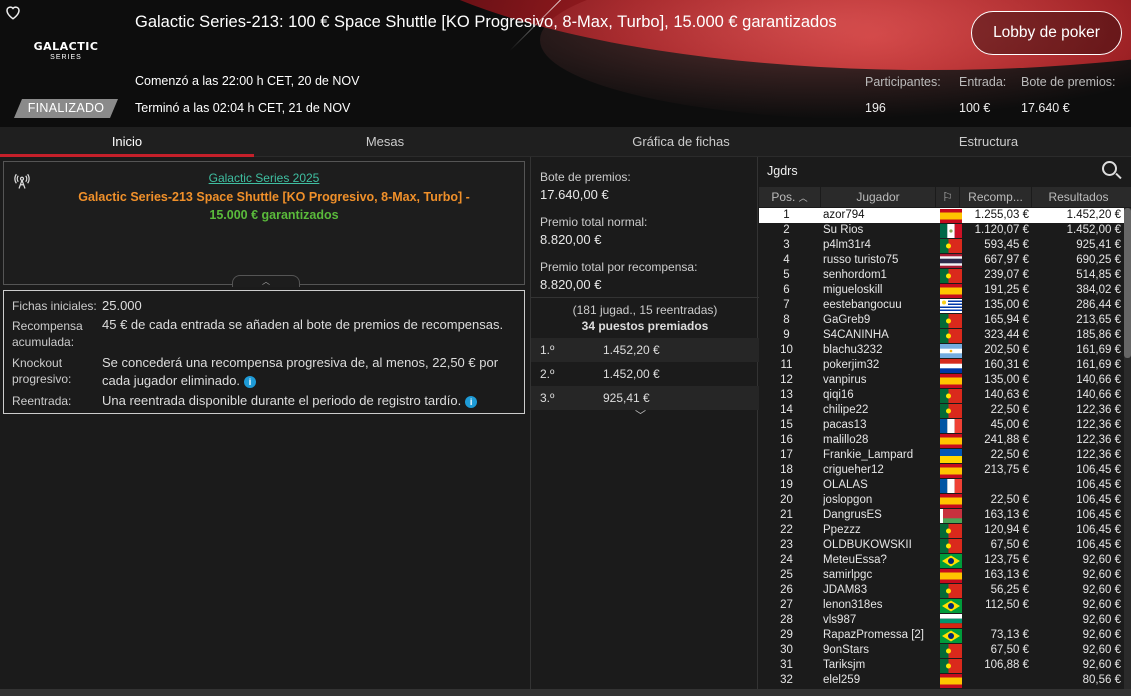 This screenshot has width=1131, height=696. Describe the element at coordinates (846, 410) in the screenshot. I see `player-name-cell: chilipe22` at that location.